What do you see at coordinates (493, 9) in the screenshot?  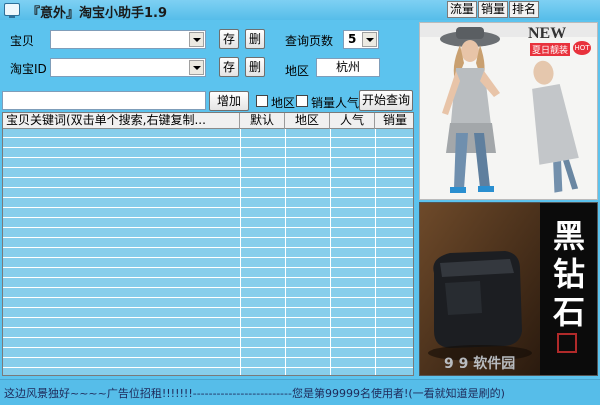 I see `tab-sales: 销量` at bounding box center [493, 9].